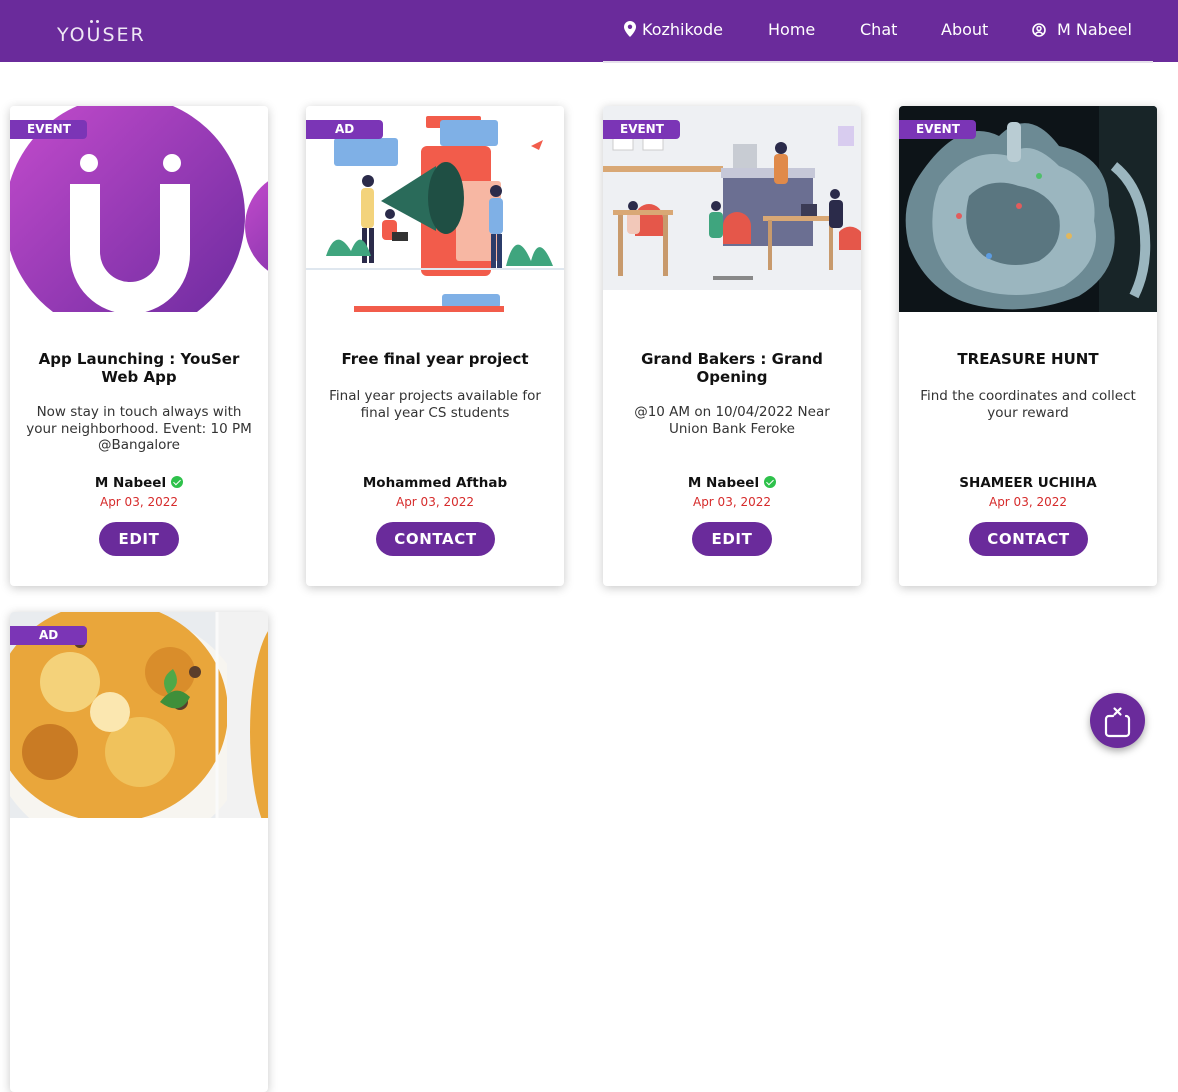 This screenshot has height=1092, width=1178. I want to click on brand-logo: YOUSER, so click(101, 33).